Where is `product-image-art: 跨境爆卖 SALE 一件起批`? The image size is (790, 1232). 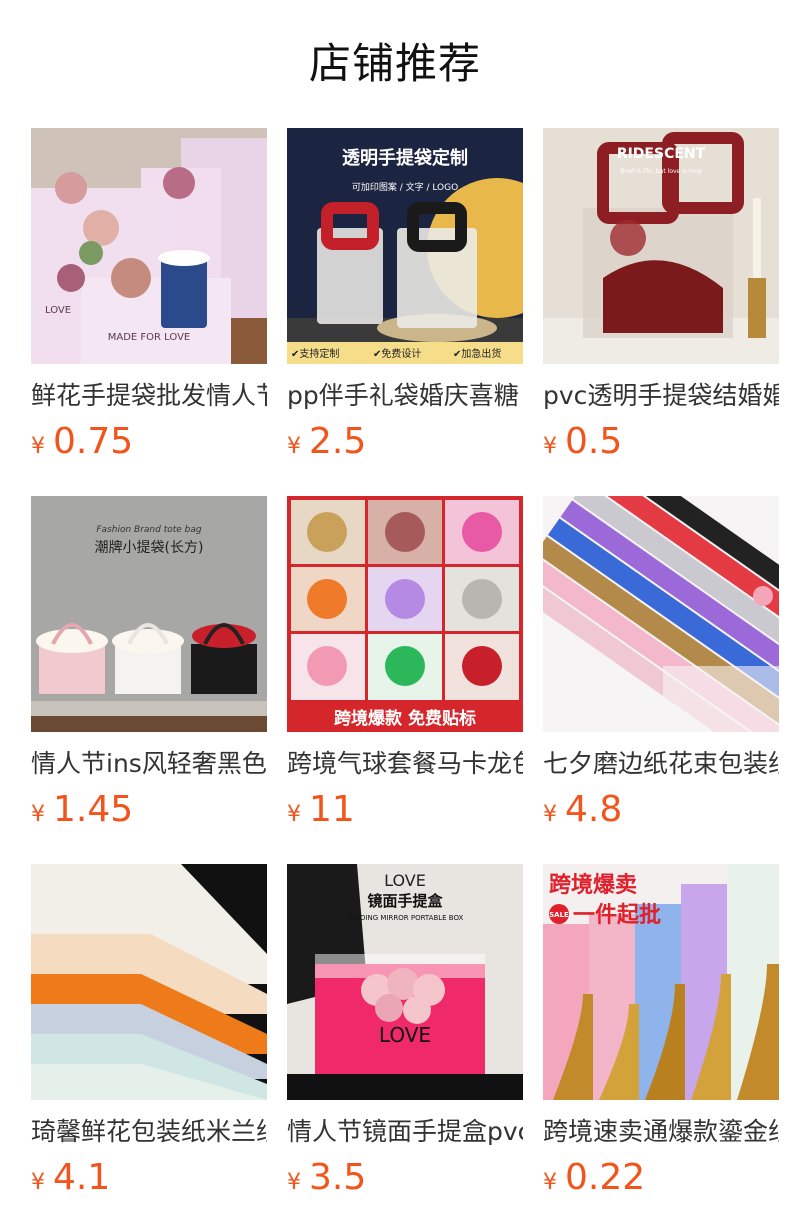
product-image-art: 跨境爆卖 SALE 一件起批 is located at coordinates (661, 982).